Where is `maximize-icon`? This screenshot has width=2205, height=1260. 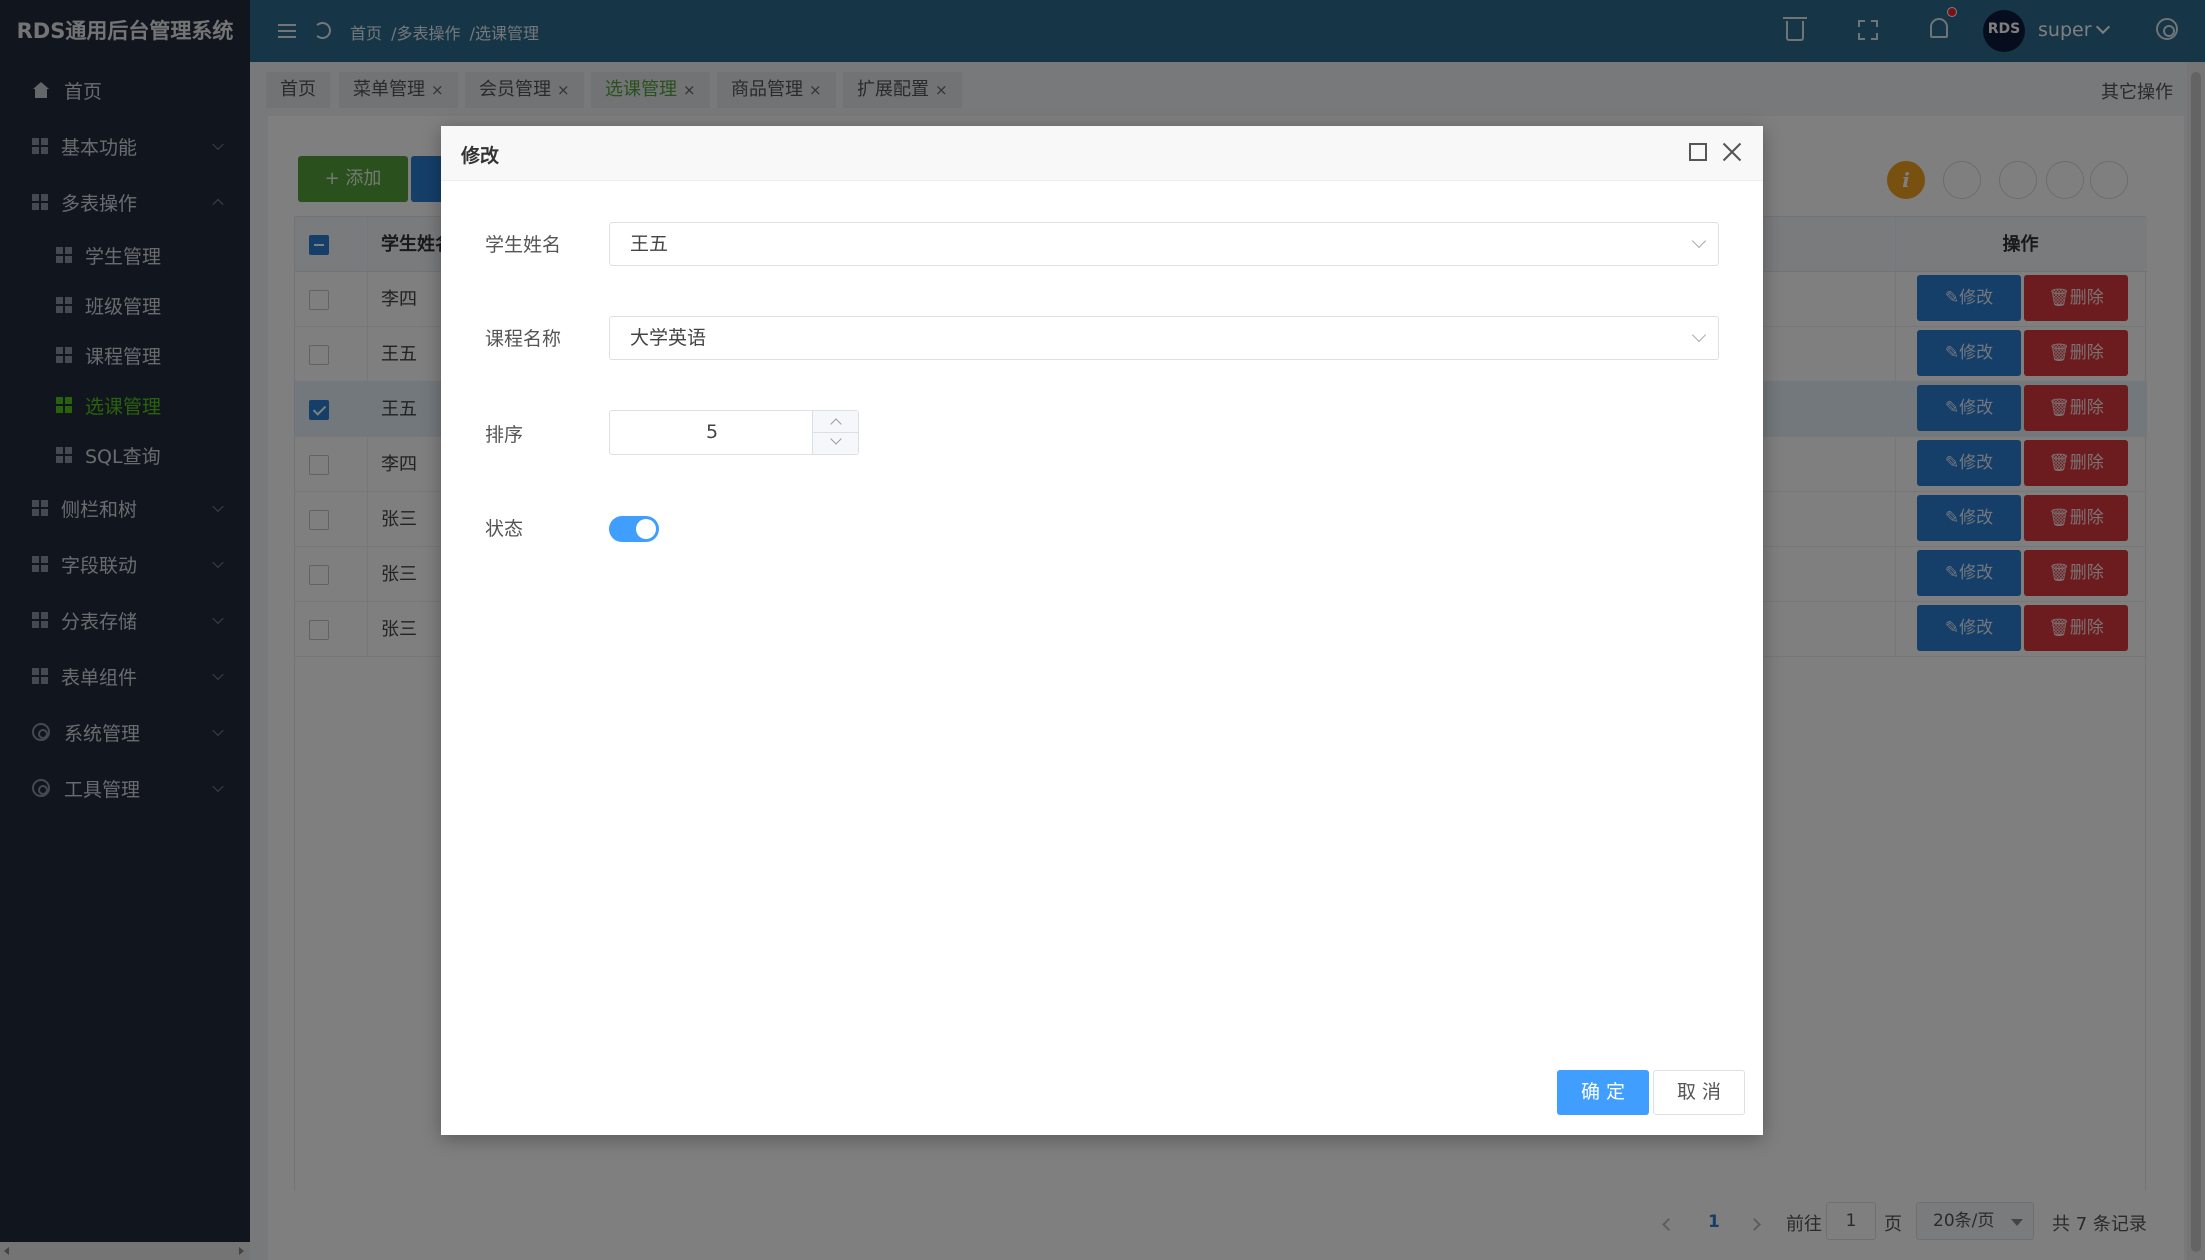
maximize-icon is located at coordinates (1698, 152).